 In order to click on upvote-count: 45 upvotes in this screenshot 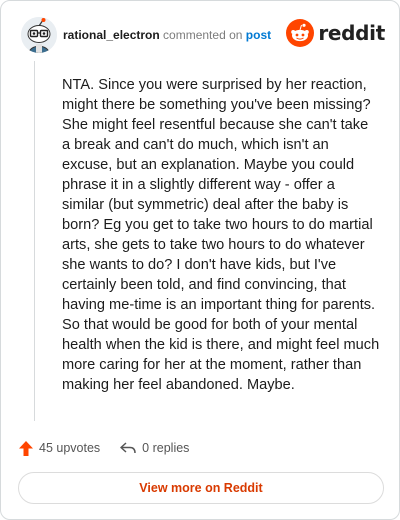, I will do `click(70, 448)`.